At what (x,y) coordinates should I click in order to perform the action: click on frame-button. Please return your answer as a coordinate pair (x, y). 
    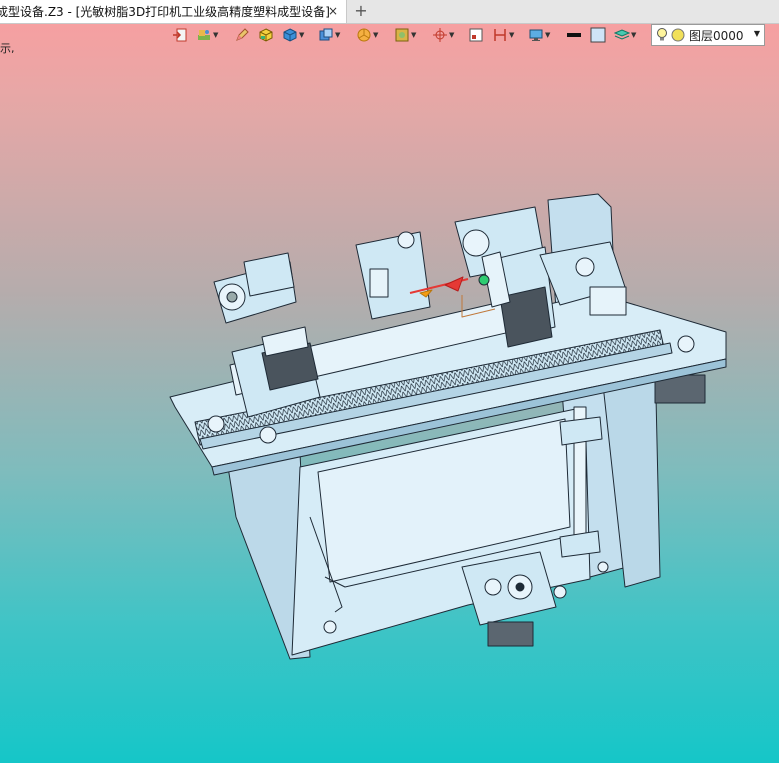
    Looking at the image, I should click on (476, 35).